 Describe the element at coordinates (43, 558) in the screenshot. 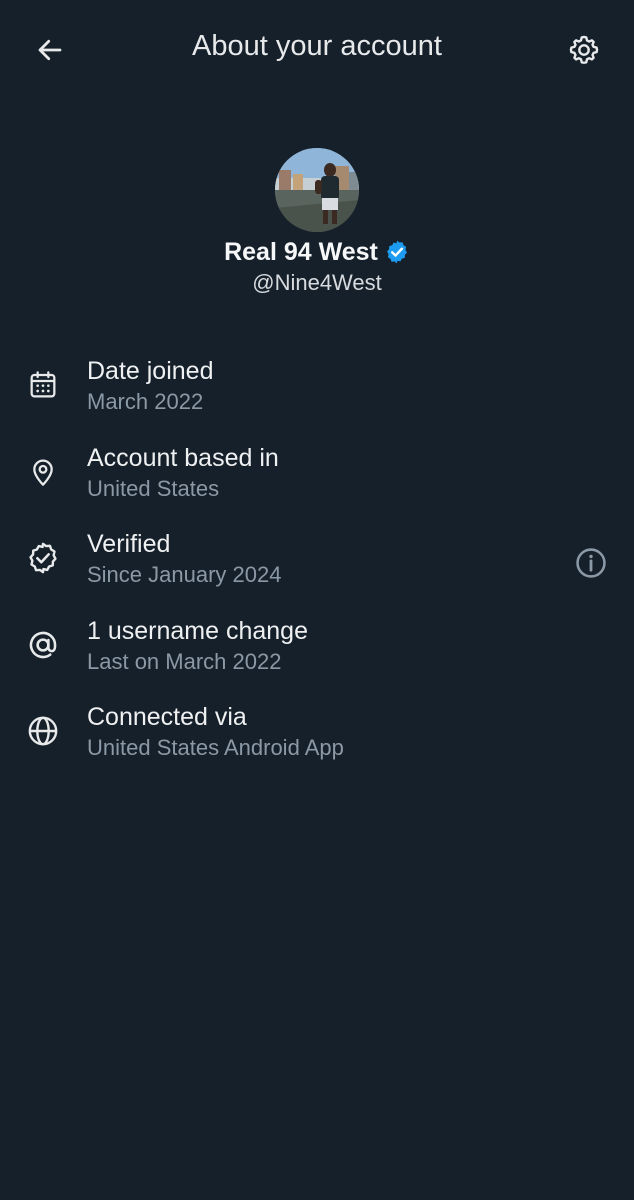

I see `verified-badge-icon` at that location.